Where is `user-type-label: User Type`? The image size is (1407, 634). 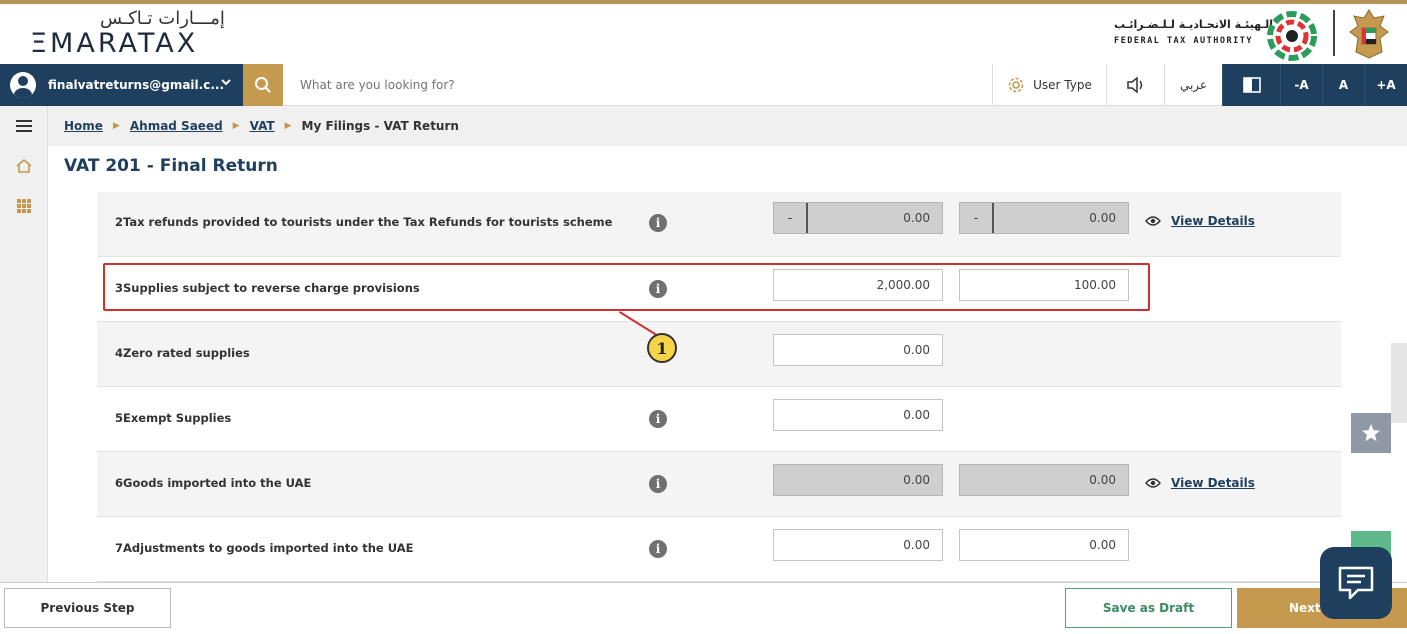
user-type-label: User Type is located at coordinates (1062, 85).